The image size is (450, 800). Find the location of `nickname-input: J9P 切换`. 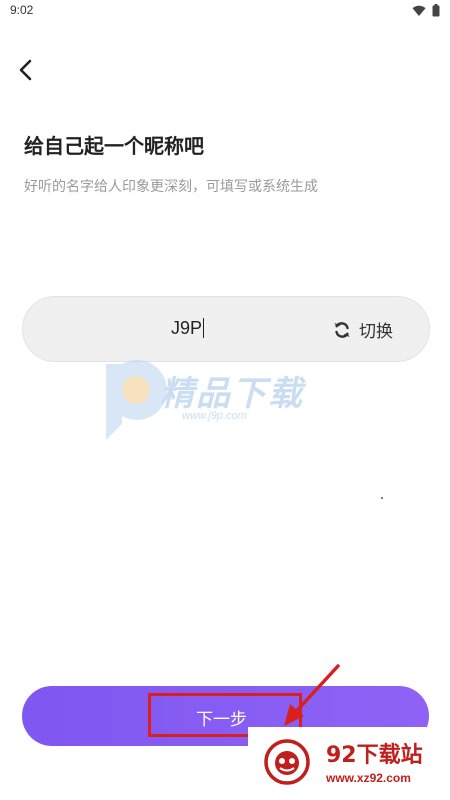

nickname-input: J9P 切换 is located at coordinates (226, 329).